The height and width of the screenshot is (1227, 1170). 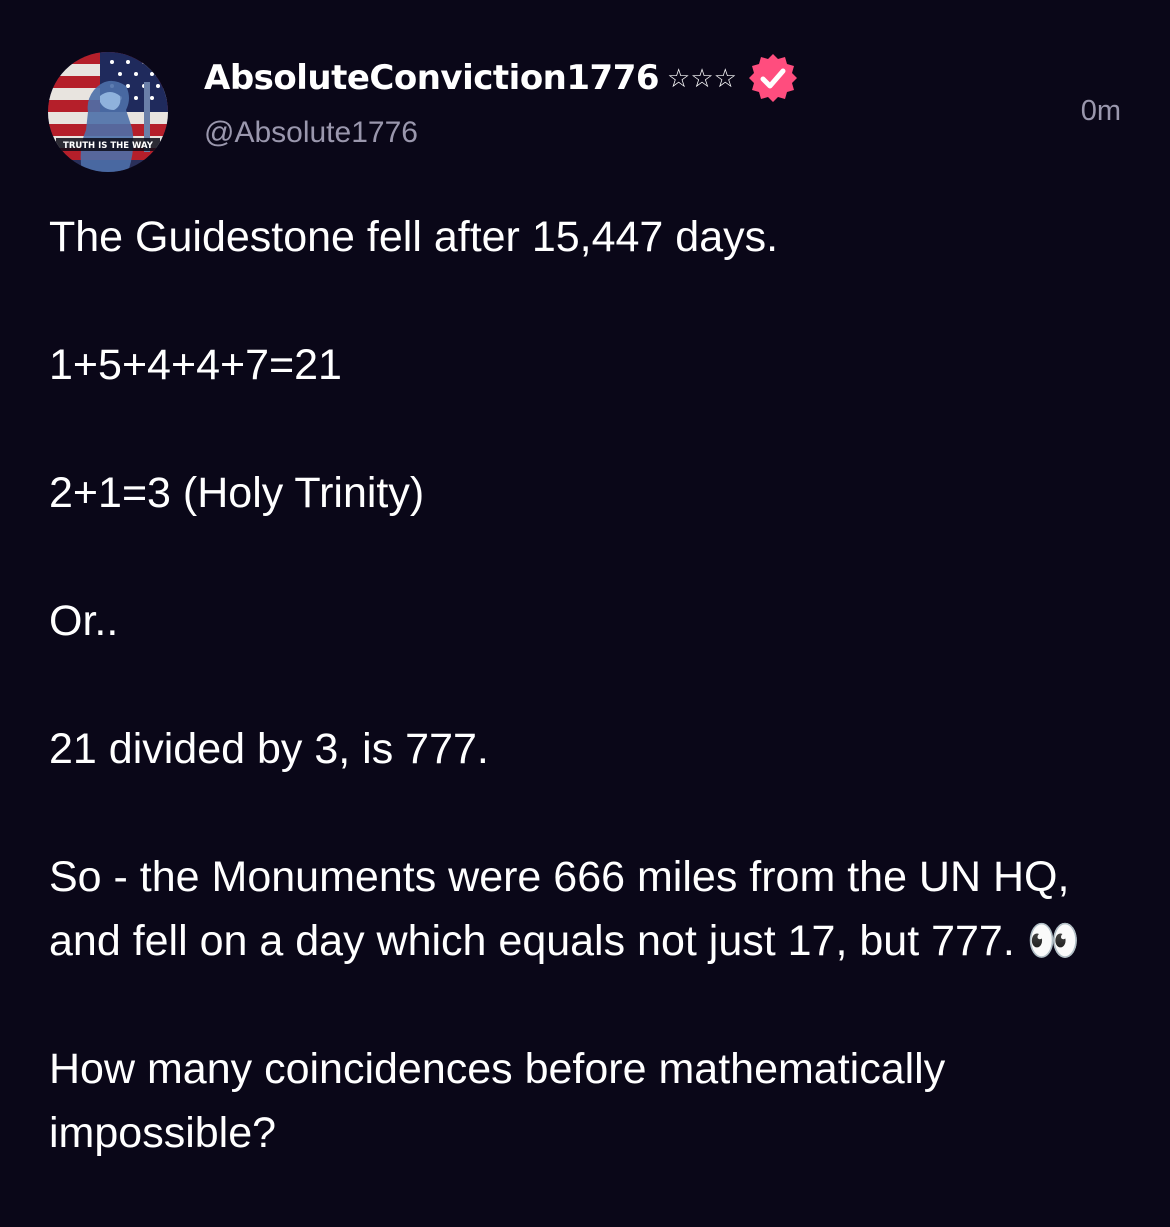 What do you see at coordinates (773, 78) in the screenshot?
I see `verified-badge-icon` at bounding box center [773, 78].